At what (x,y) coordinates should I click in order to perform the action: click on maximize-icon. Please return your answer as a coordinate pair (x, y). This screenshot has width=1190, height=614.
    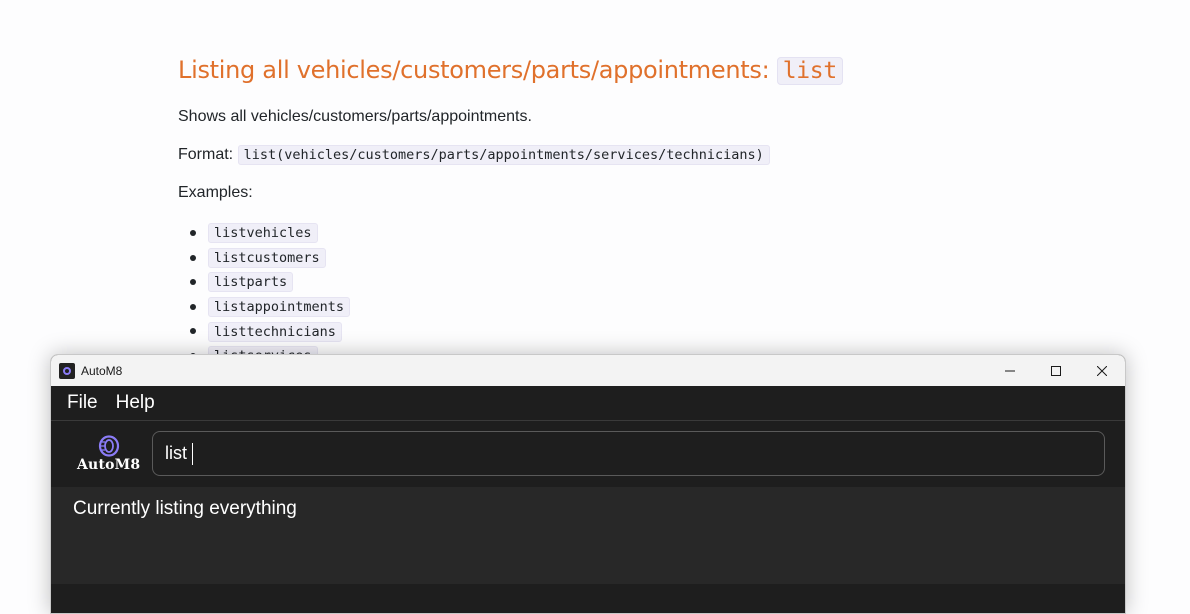
    Looking at the image, I should click on (1056, 370).